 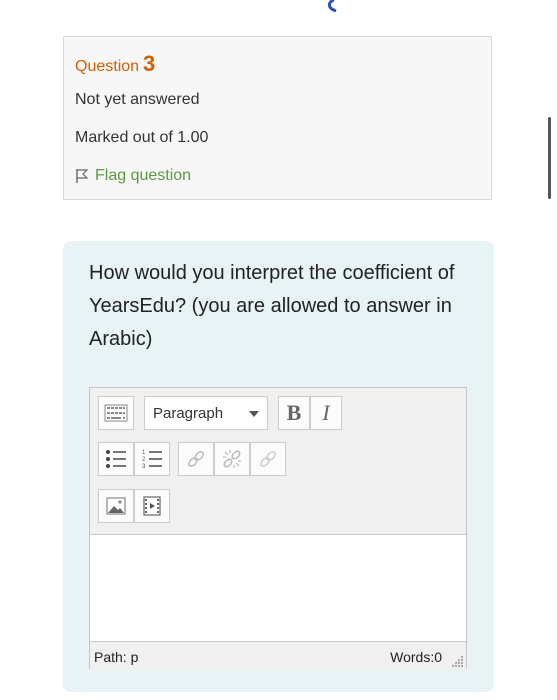 I want to click on link-icon, so click(x=196, y=459).